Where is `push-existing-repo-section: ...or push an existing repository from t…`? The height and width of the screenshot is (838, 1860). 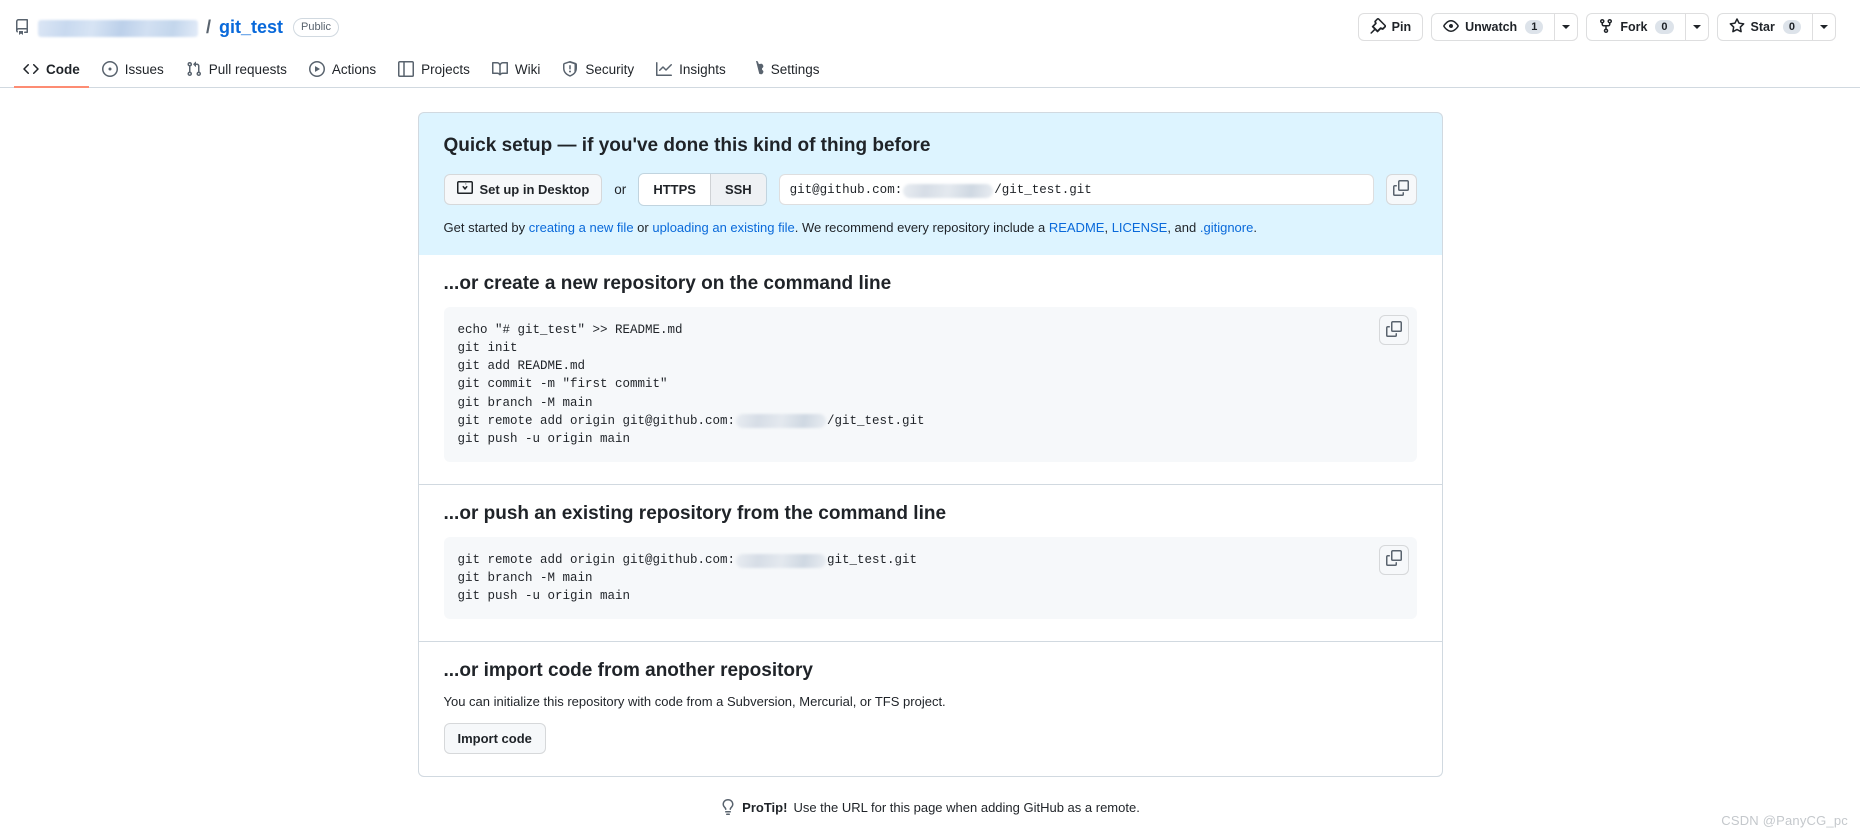 push-existing-repo-section: ...or push an existing repository from t… is located at coordinates (930, 562).